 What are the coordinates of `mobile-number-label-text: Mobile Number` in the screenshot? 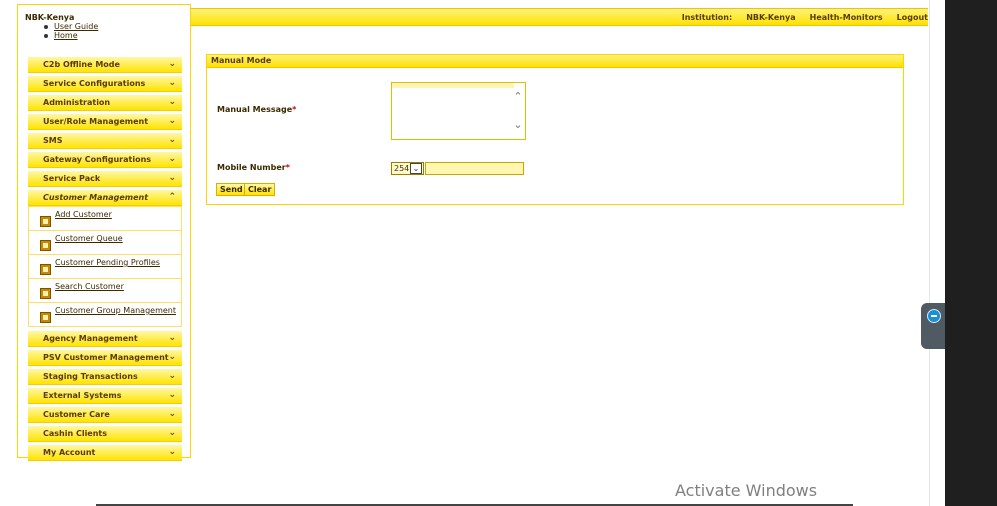 It's located at (251, 167).